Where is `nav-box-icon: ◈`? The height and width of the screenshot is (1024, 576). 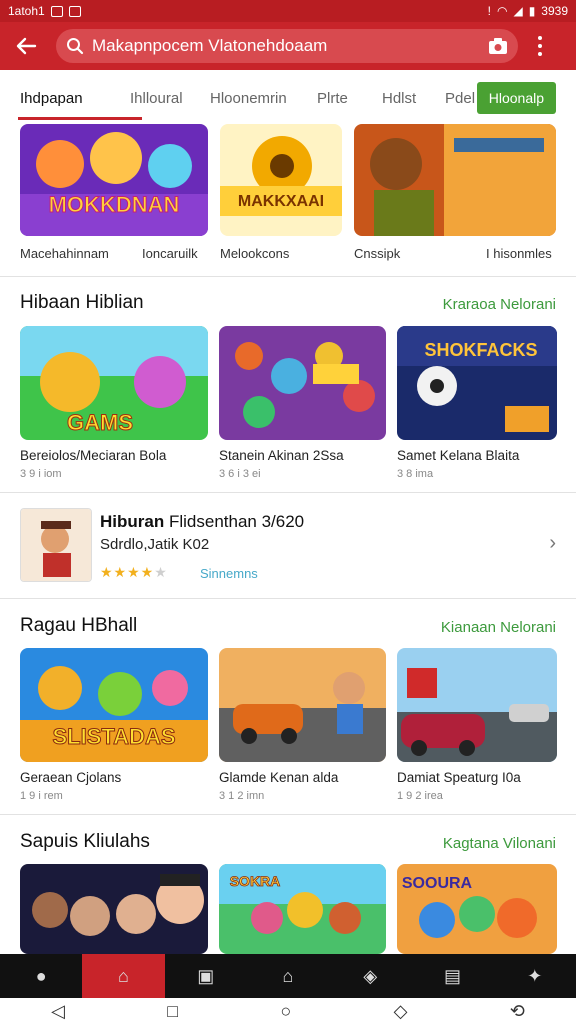
nav-box-icon: ◈ is located at coordinates (370, 976).